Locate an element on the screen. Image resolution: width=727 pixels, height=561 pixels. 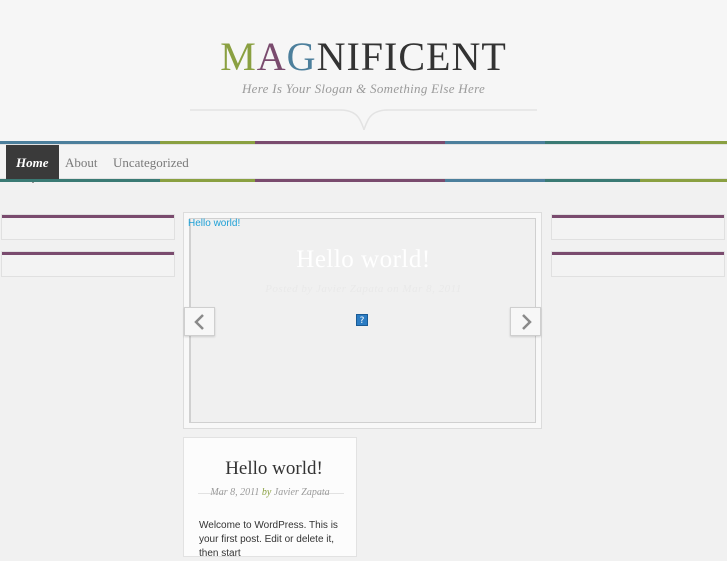
post-title: Hello world! is located at coordinates (274, 469).